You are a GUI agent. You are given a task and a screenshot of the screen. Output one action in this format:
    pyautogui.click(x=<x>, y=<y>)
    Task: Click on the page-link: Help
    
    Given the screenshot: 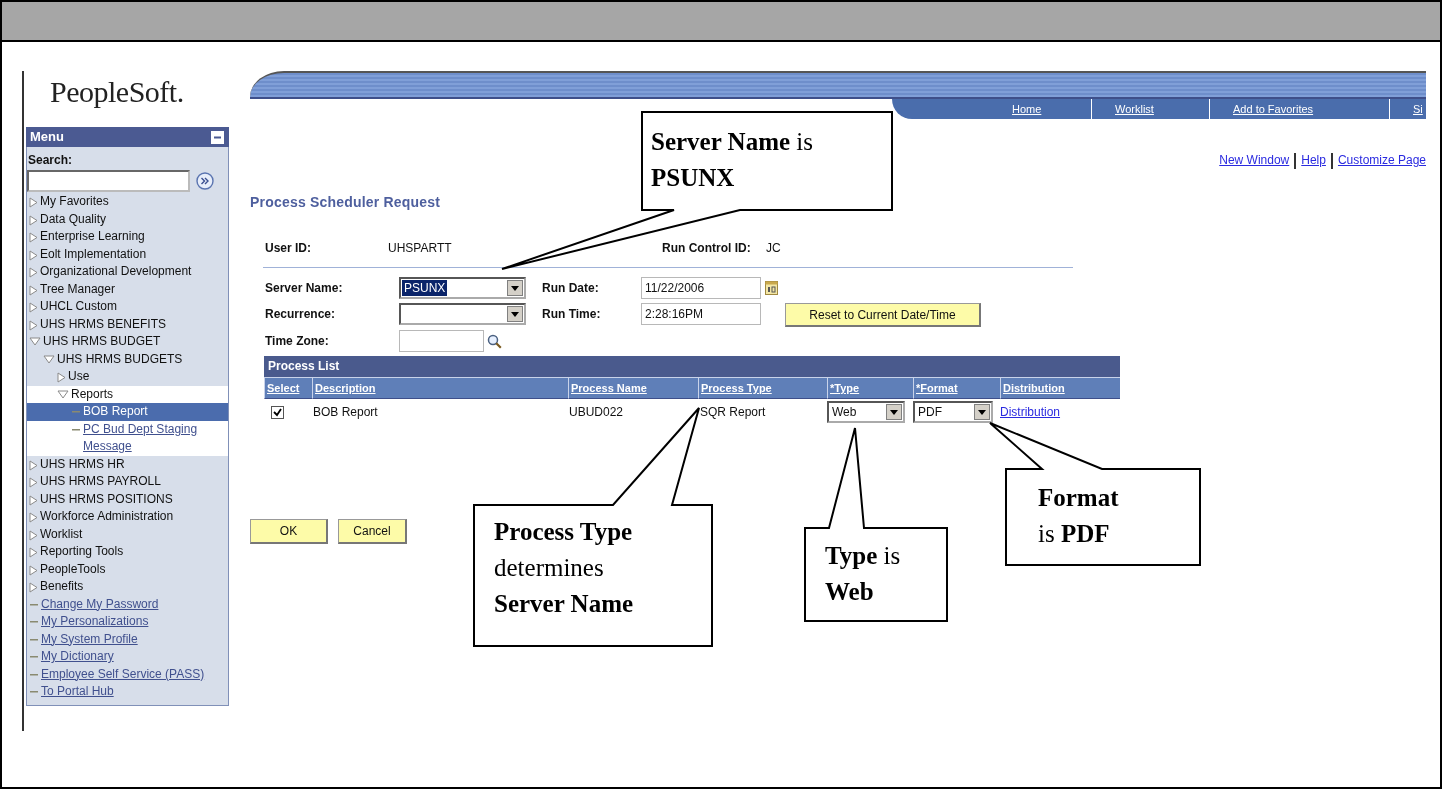 What is the action you would take?
    pyautogui.click(x=1312, y=161)
    